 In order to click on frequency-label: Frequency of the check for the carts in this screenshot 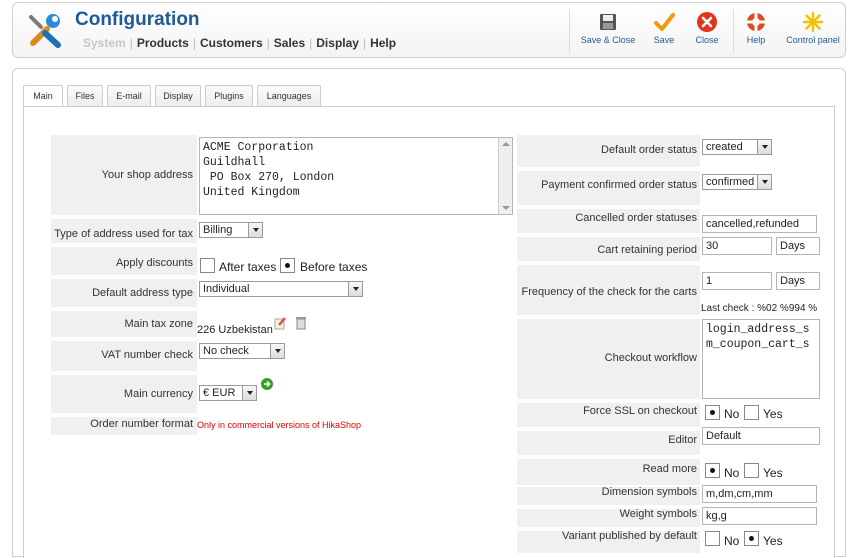, I will do `click(609, 292)`.